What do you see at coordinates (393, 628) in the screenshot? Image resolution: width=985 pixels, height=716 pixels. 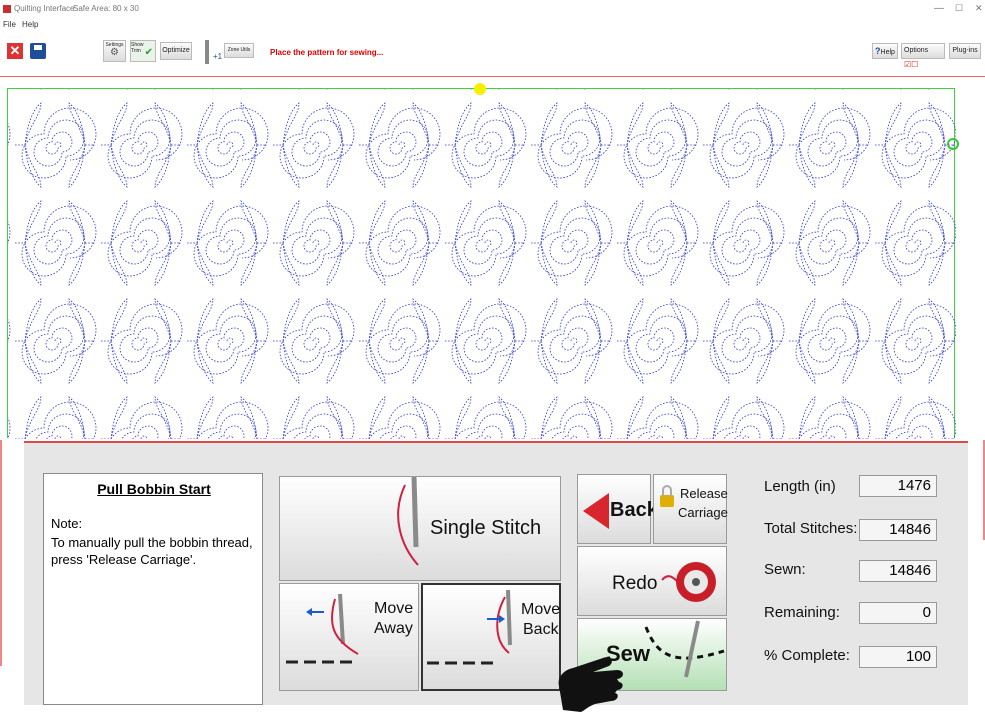 I see `move-away-label-2: Away` at bounding box center [393, 628].